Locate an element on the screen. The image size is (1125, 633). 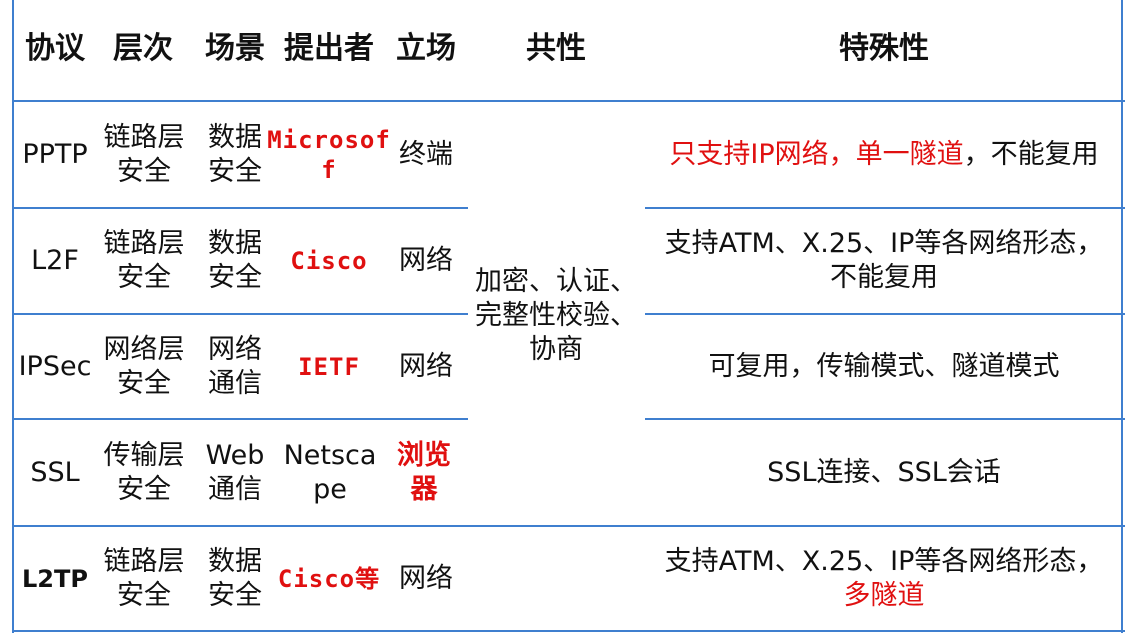
row-ipsec-special: 可复用，传输模式、隧道模式 is located at coordinates (884, 366).